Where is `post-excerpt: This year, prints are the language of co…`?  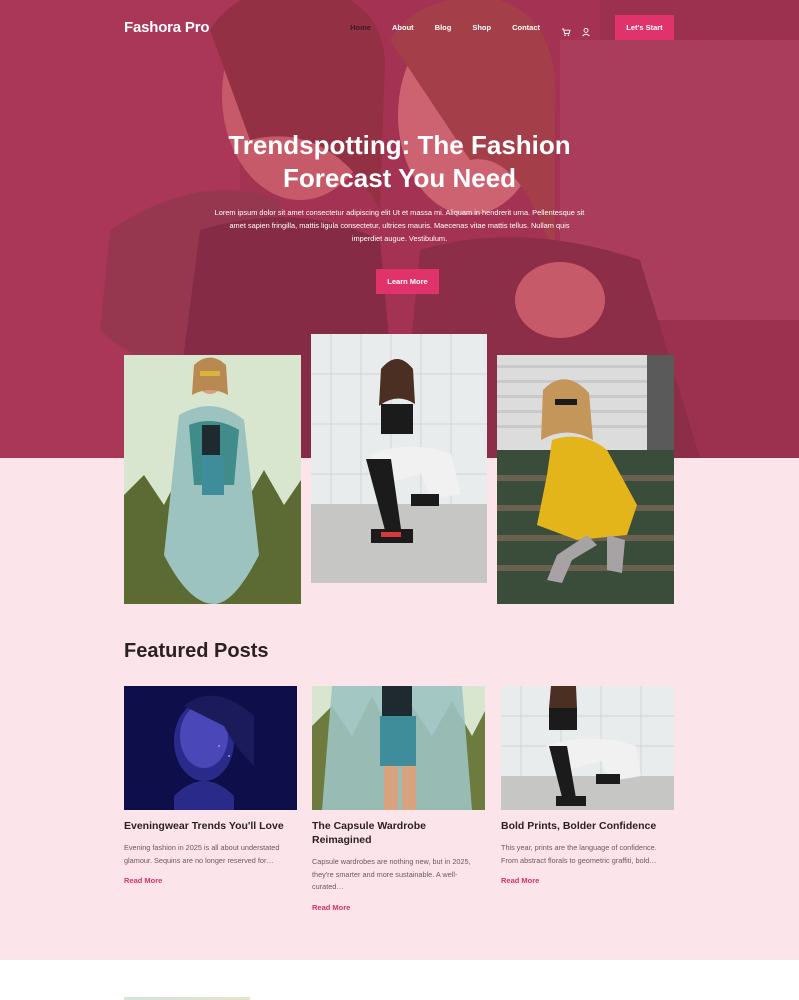
post-excerpt: This year, prints are the language of co… is located at coordinates (579, 854).